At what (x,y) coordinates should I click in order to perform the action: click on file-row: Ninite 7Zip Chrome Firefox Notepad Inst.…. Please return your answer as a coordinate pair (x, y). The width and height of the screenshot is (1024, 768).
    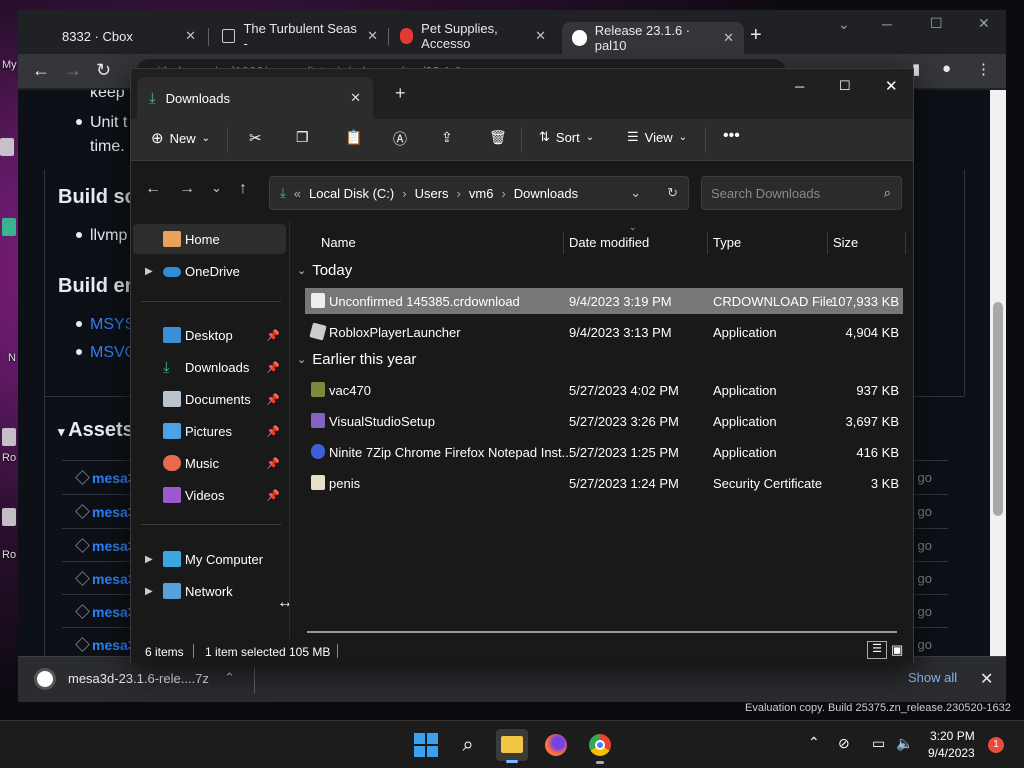
    Looking at the image, I should click on (604, 452).